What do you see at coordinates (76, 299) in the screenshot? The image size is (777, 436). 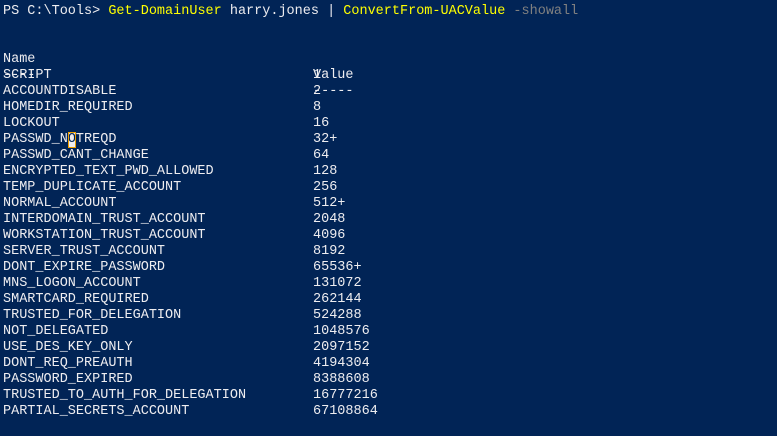 I see `flag-name: SMARTCARD_REQUIRED` at bounding box center [76, 299].